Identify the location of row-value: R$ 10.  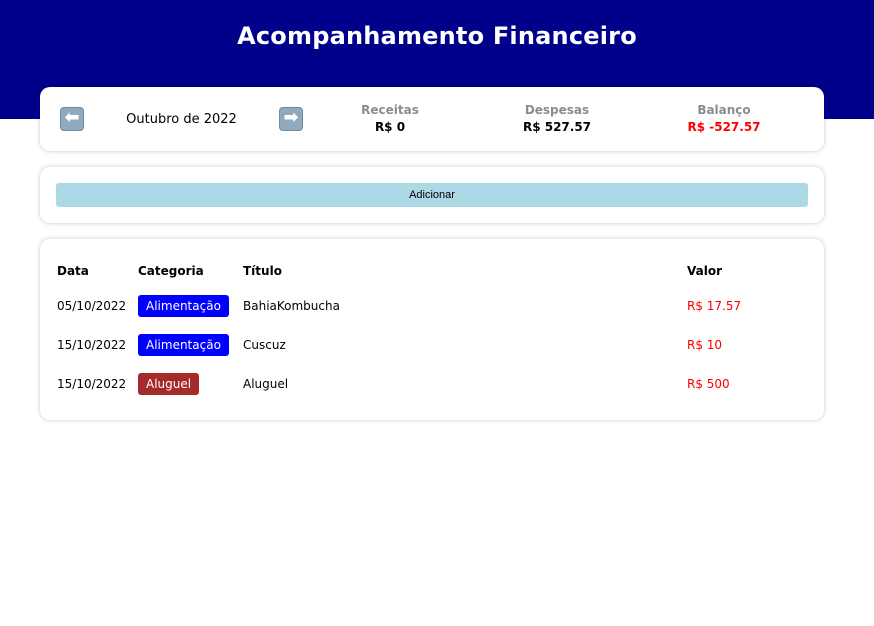
(705, 345).